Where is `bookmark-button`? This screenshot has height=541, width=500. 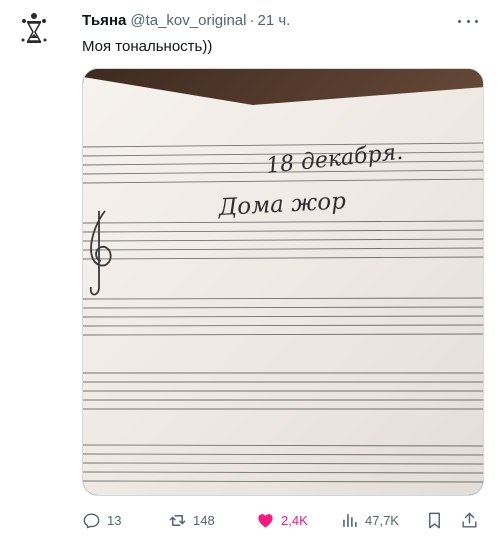
bookmark-button is located at coordinates (434, 520).